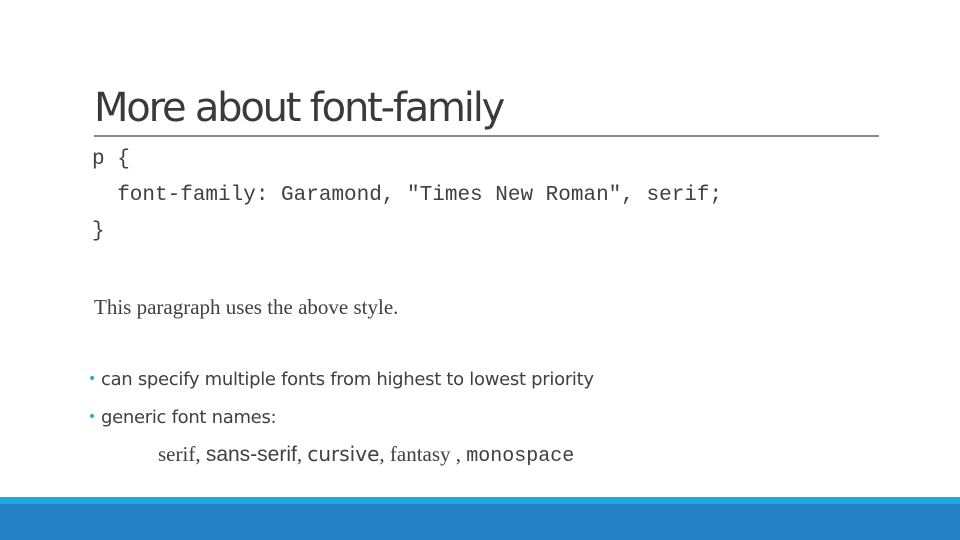 This screenshot has height=540, width=960. What do you see at coordinates (98, 231) in the screenshot?
I see `code-line-close: }` at bounding box center [98, 231].